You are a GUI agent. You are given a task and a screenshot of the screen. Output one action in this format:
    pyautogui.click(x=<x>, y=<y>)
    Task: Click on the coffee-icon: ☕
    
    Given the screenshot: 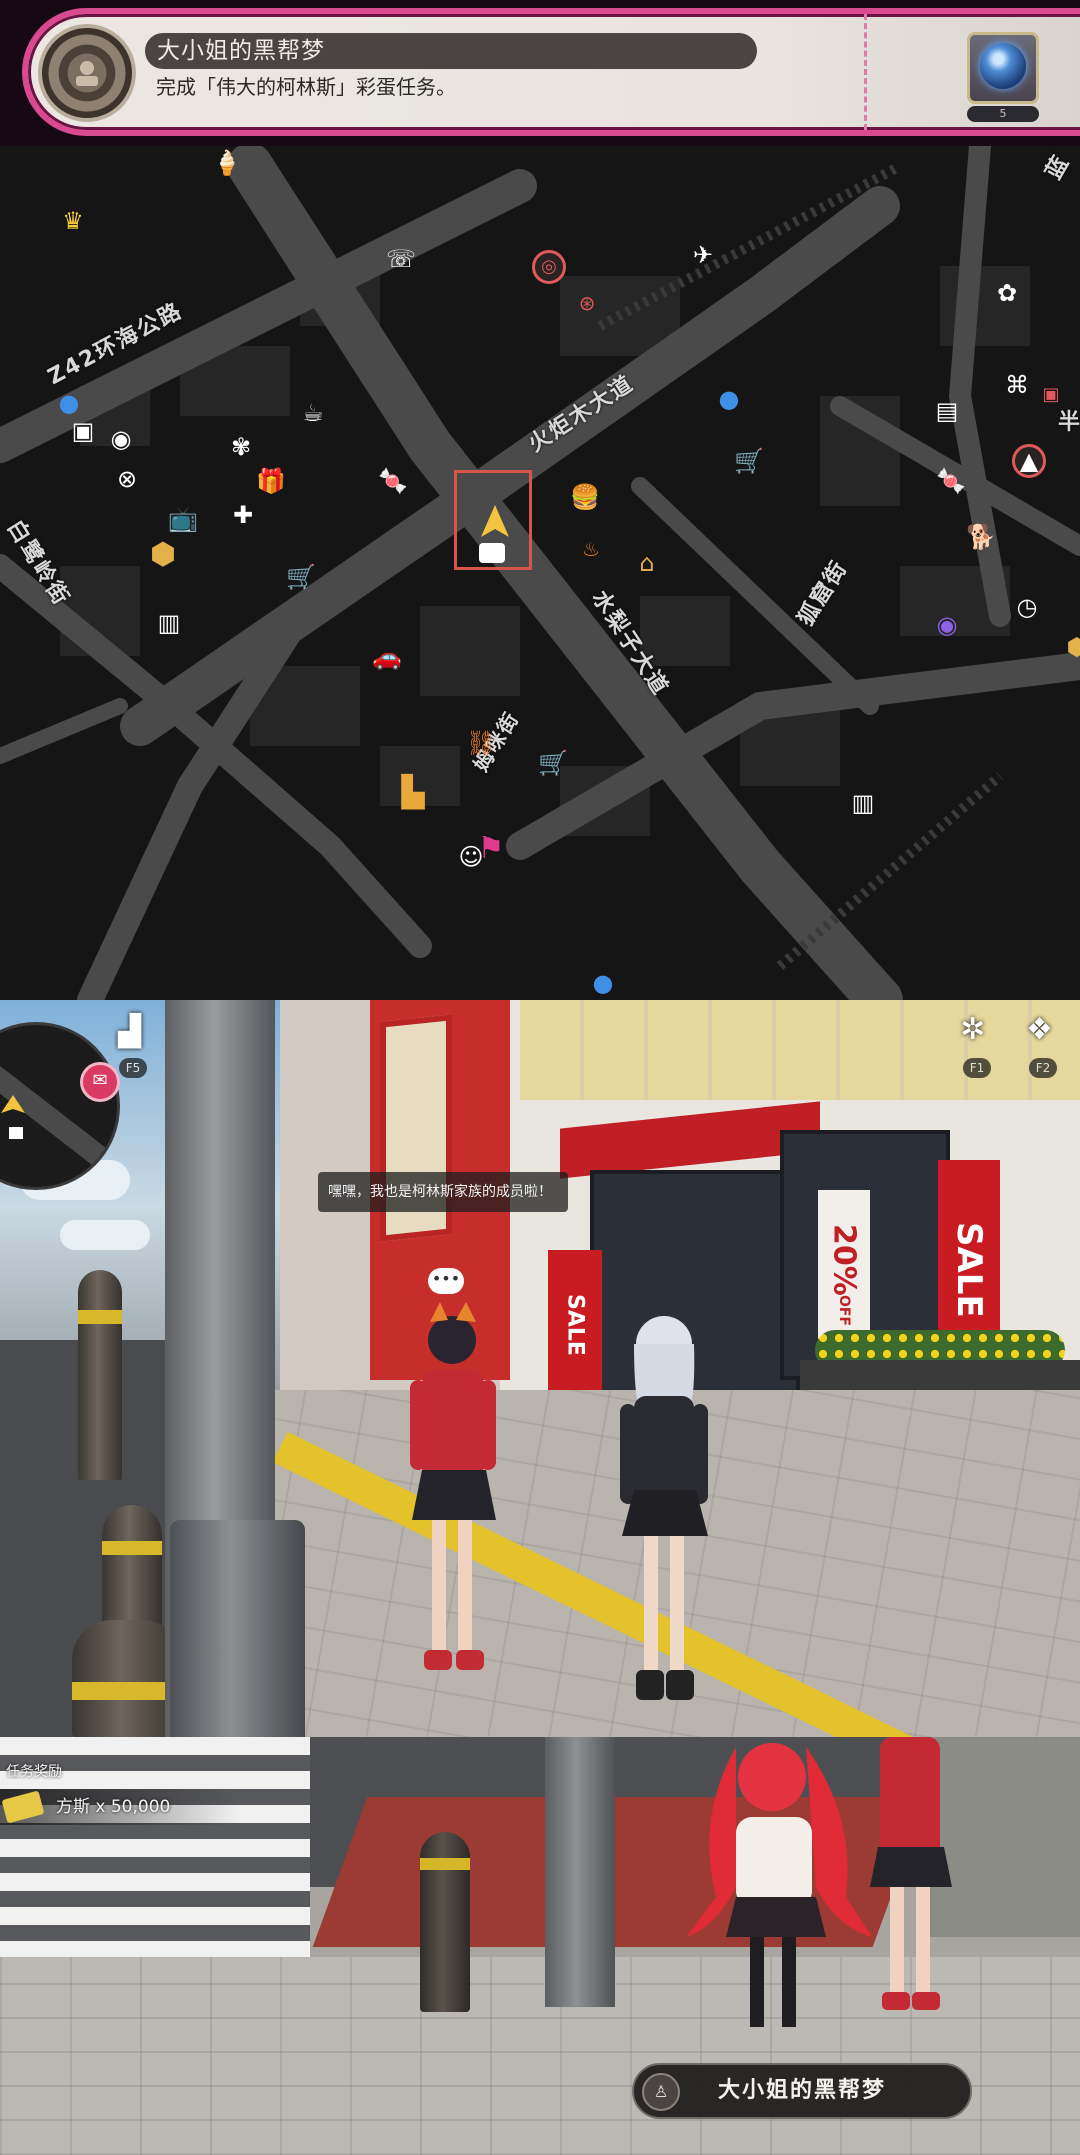 What is the action you would take?
    pyautogui.click(x=313, y=413)
    